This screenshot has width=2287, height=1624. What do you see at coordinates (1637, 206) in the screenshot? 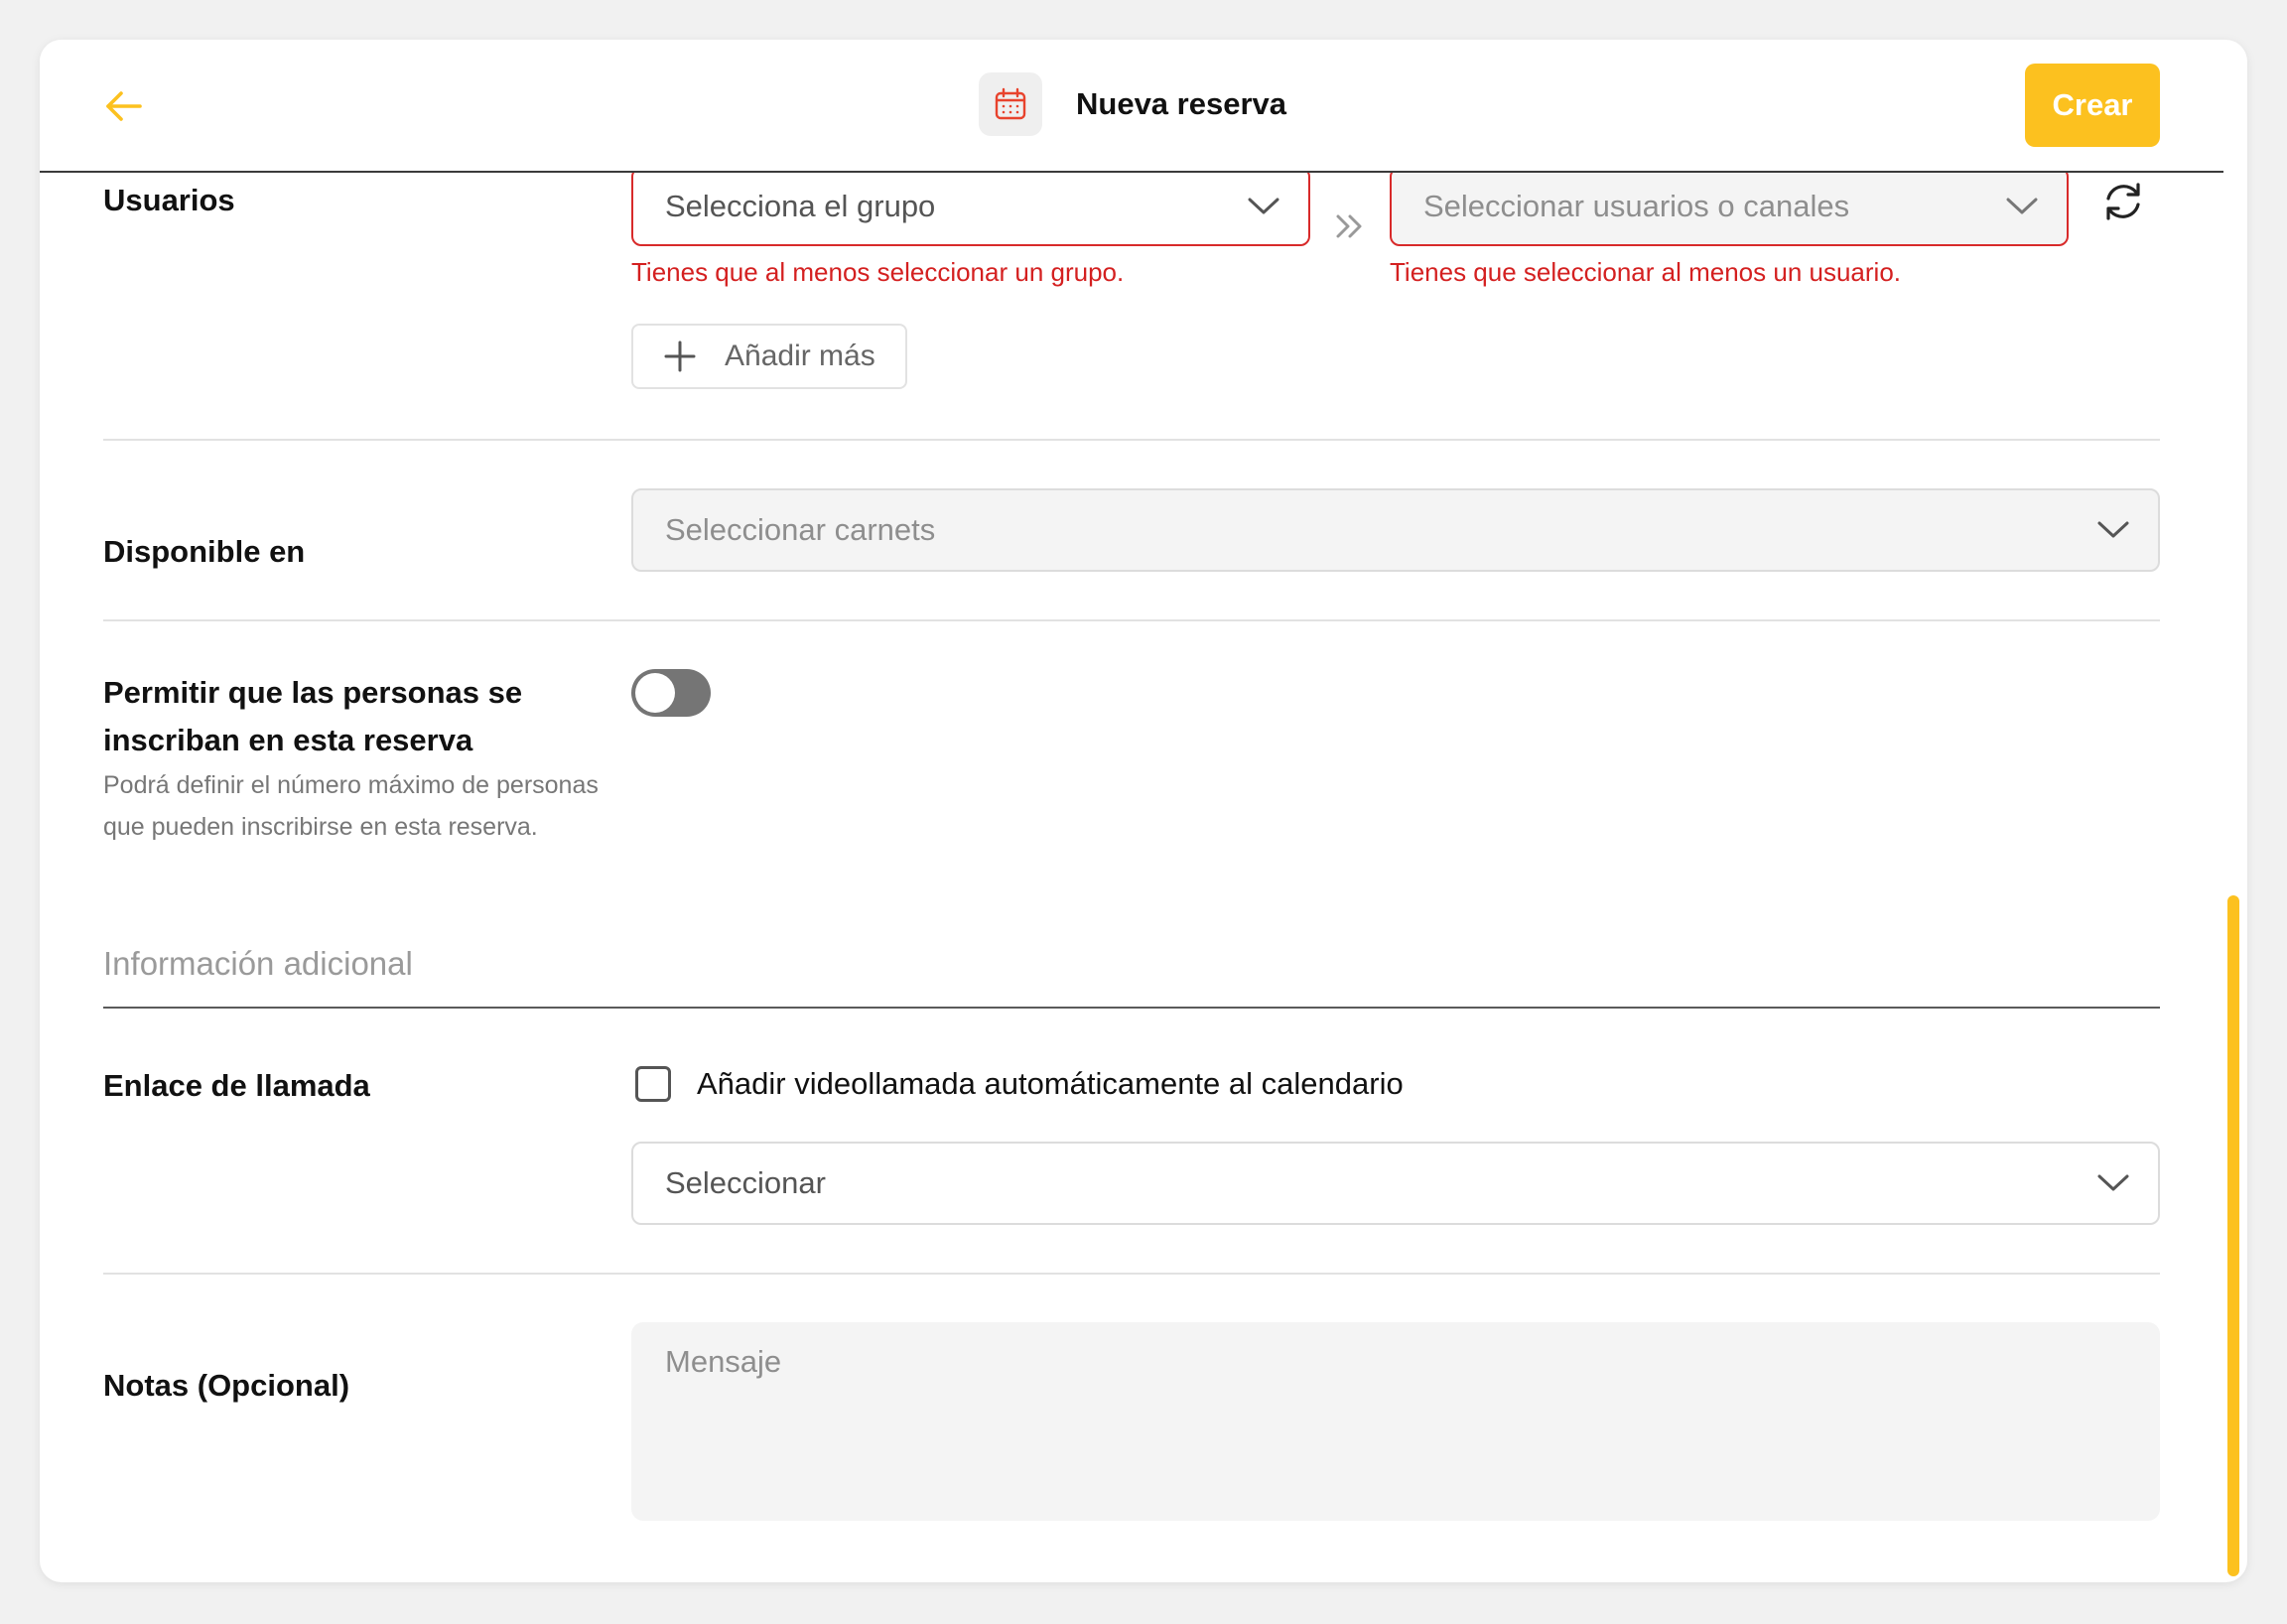
I see `users-select-value: Seleccionar usuarios o canales` at bounding box center [1637, 206].